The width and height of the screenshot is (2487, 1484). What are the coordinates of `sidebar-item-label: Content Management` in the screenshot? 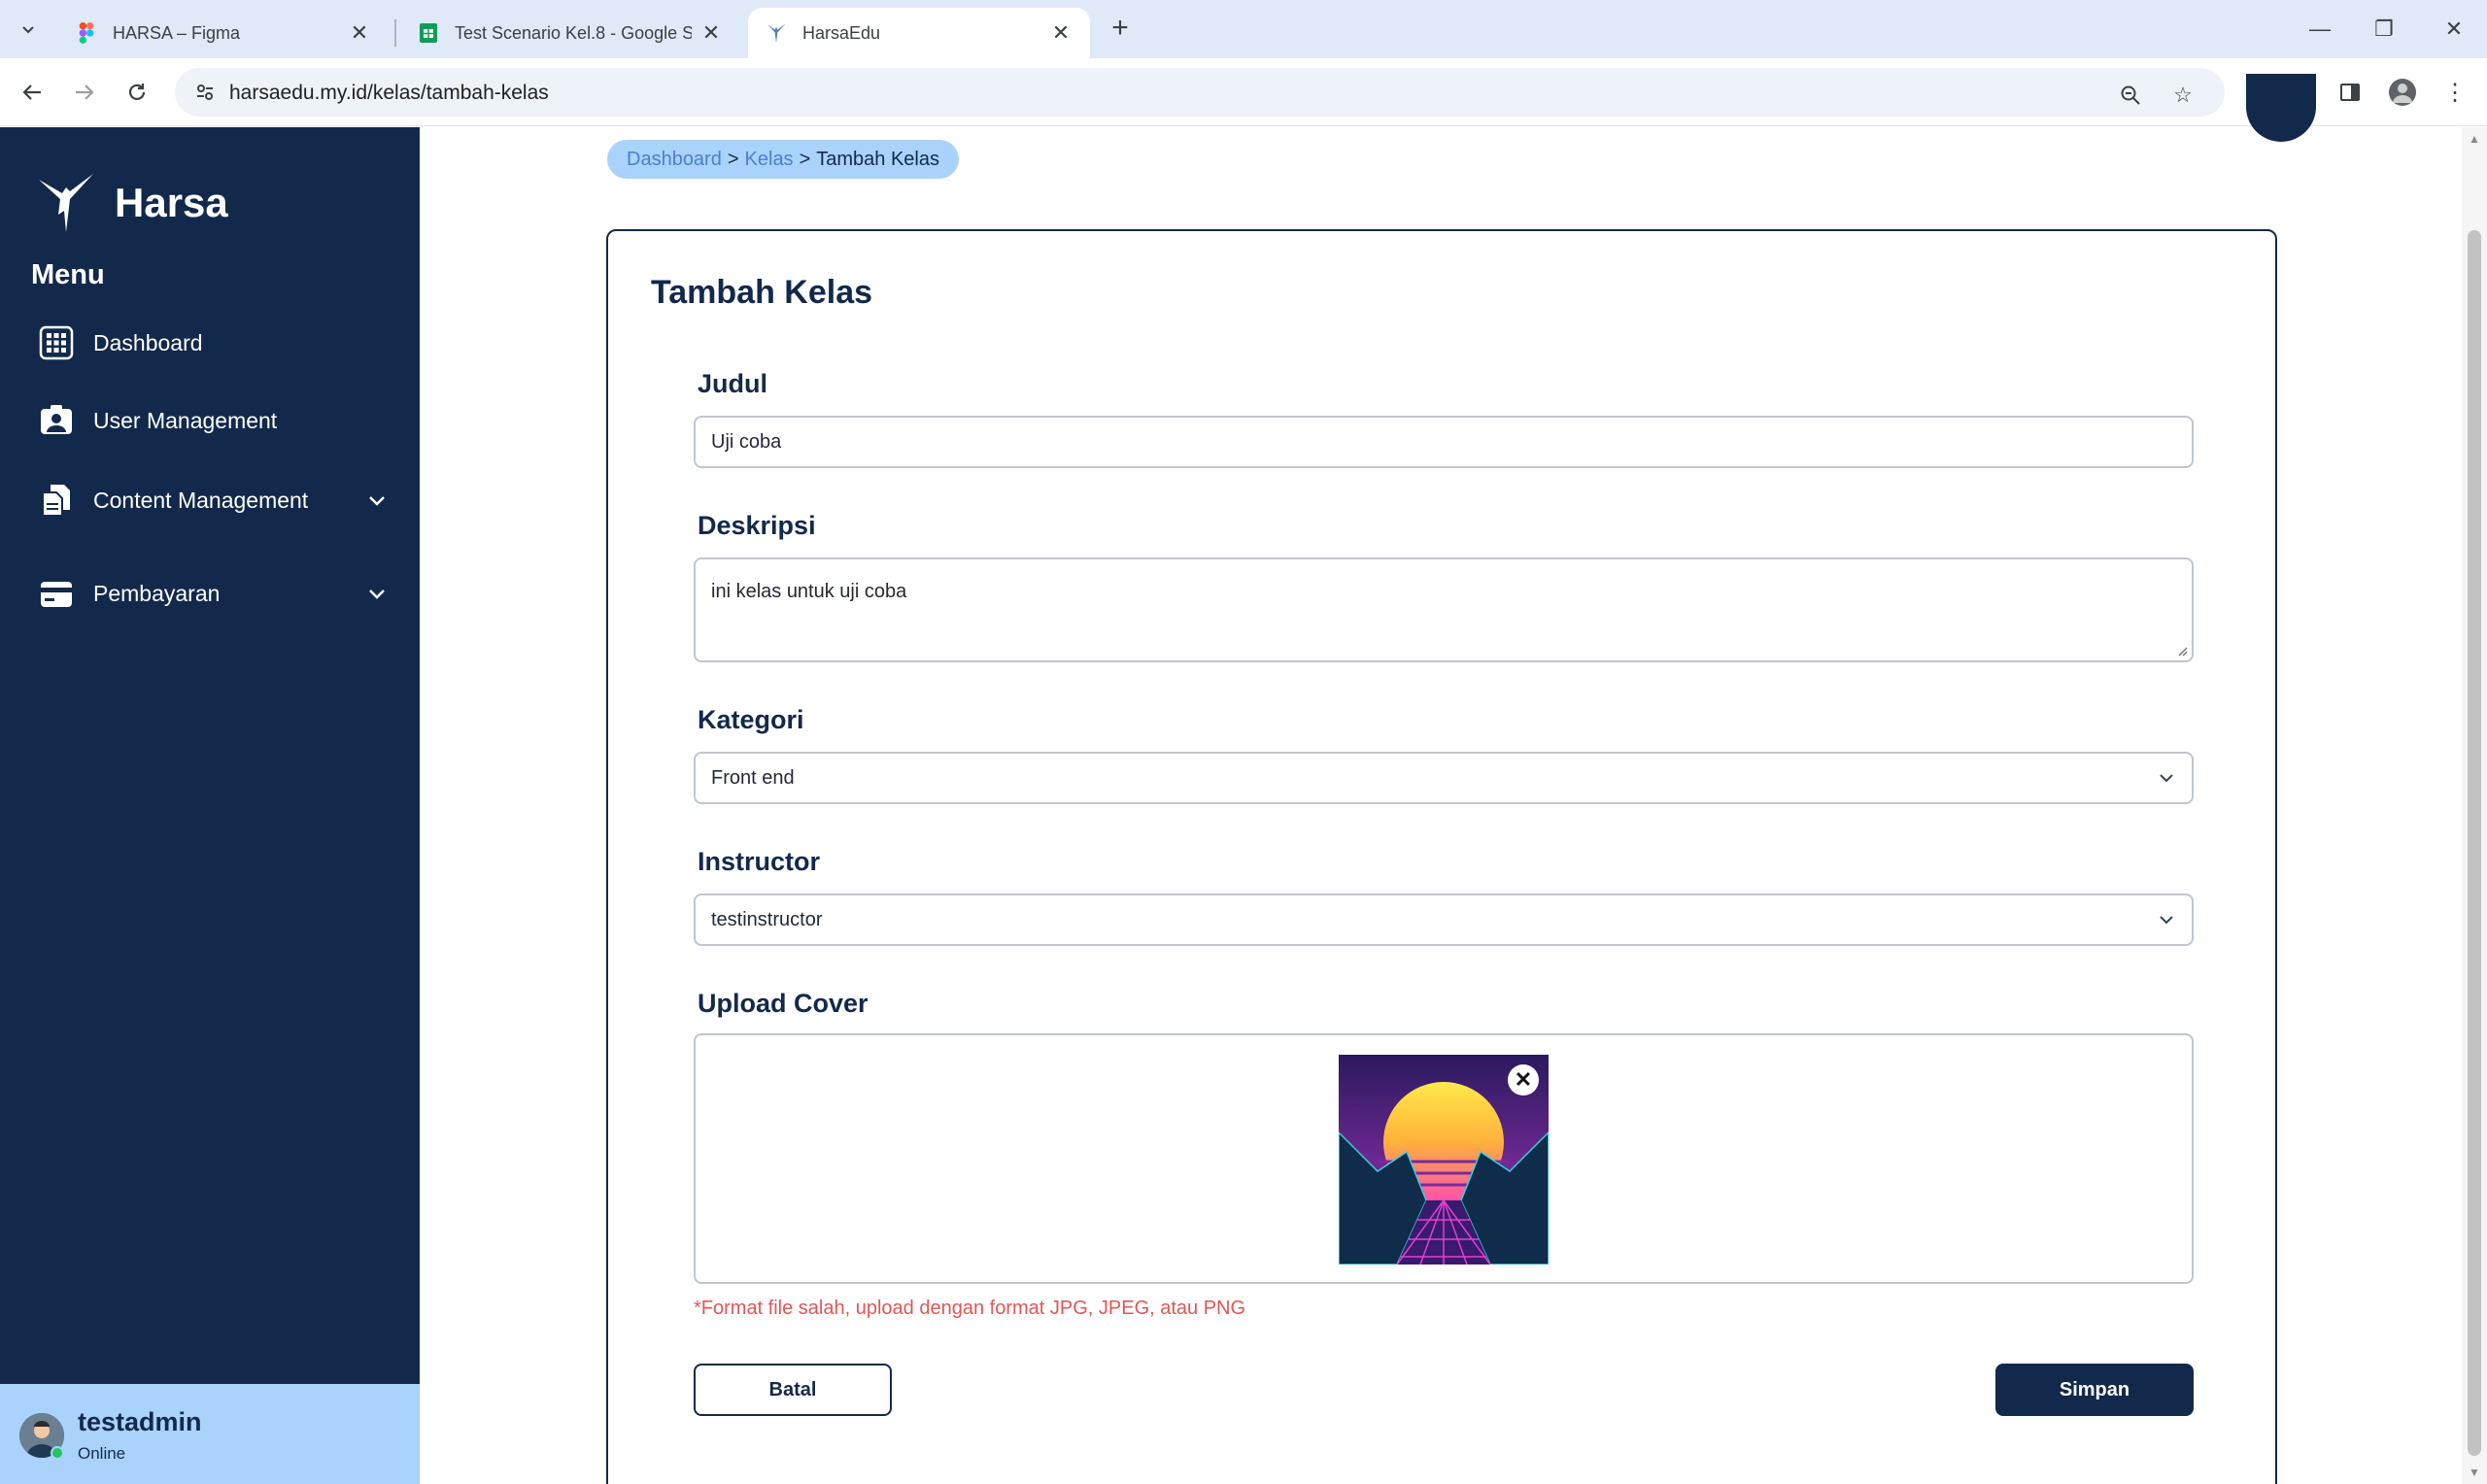 It's located at (201, 500).